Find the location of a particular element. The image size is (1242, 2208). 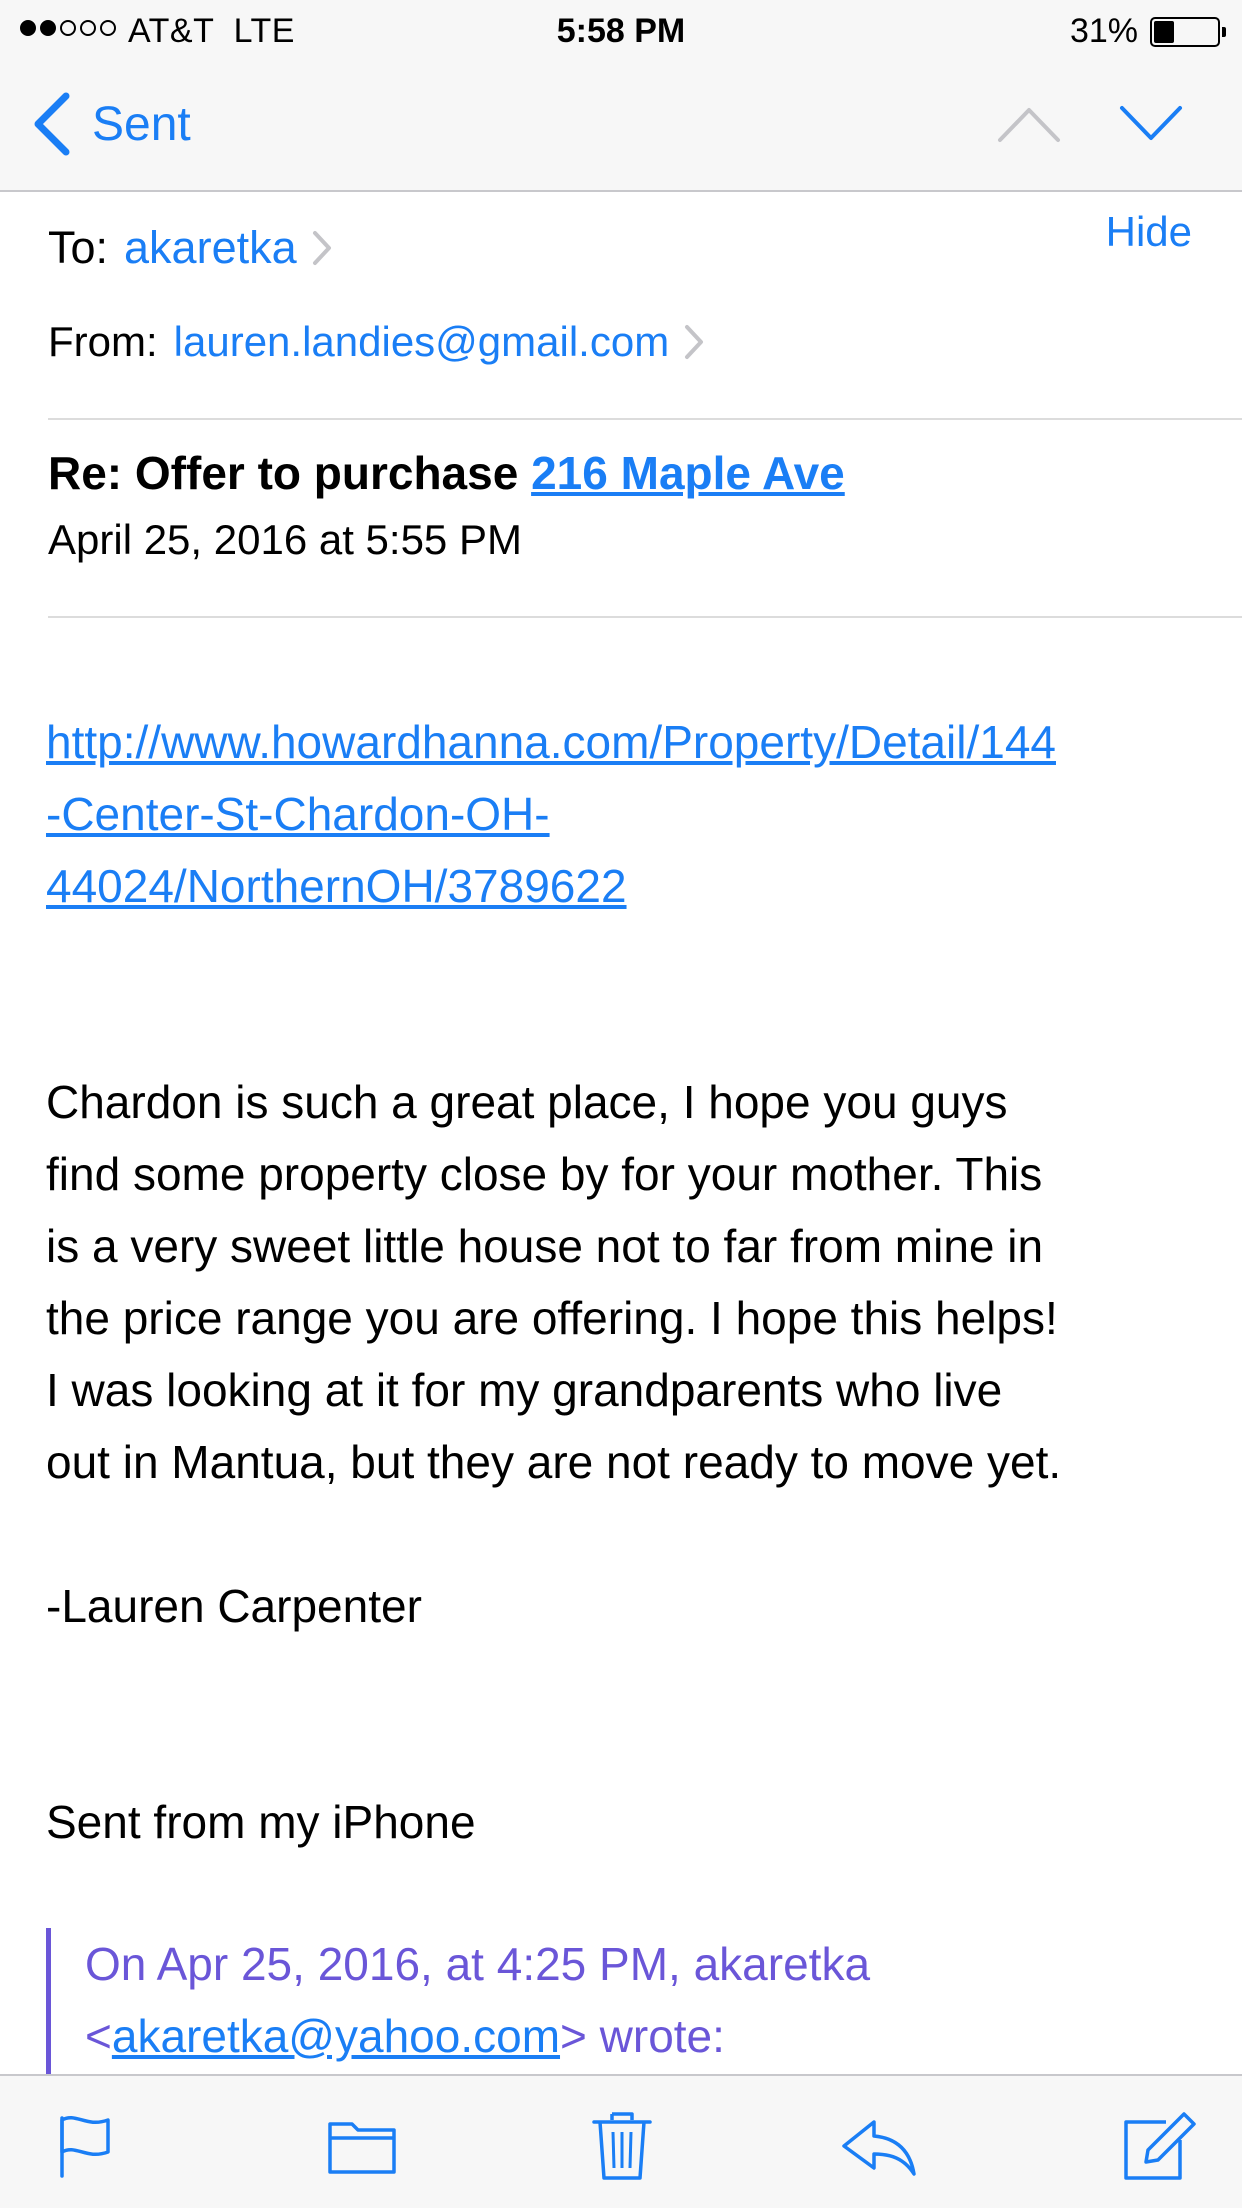

back-button: Sent is located at coordinates (111, 124).